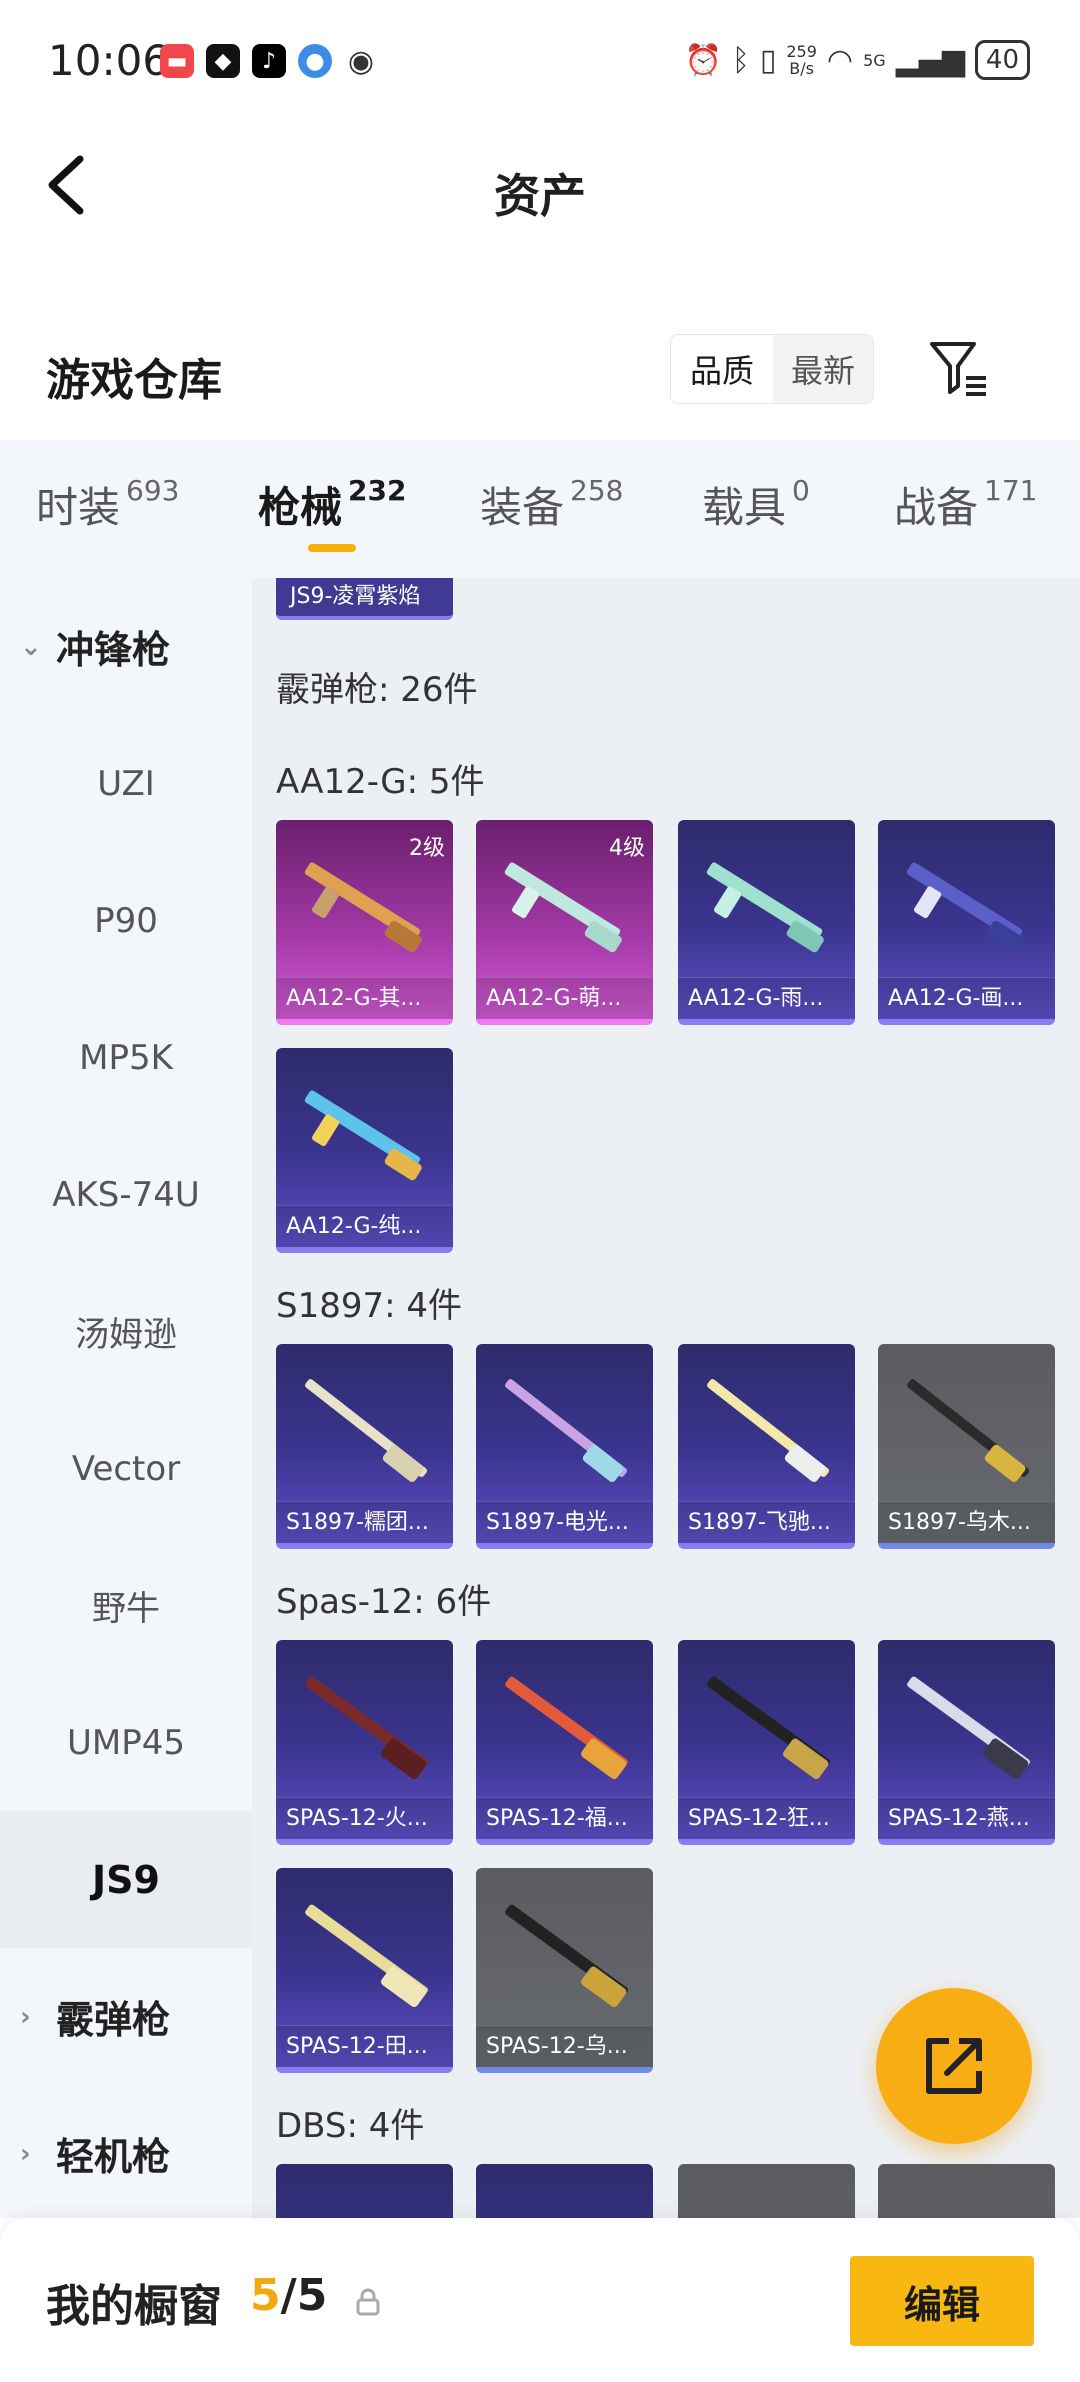 This screenshot has height=2382, width=1080. I want to click on eye-icon: ◉, so click(361, 61).